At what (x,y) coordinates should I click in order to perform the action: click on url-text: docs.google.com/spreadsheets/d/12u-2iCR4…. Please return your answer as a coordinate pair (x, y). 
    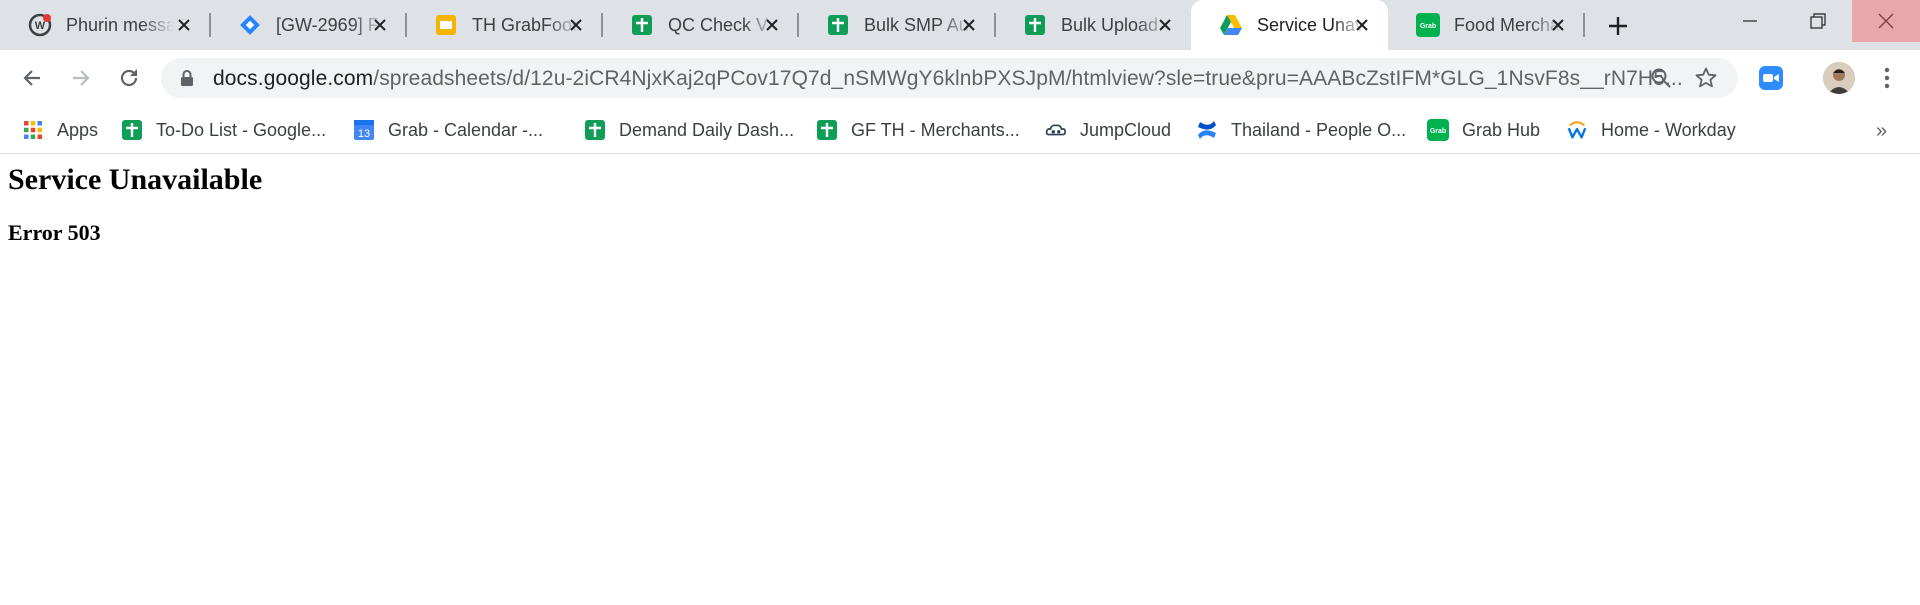
    Looking at the image, I should click on (948, 79).